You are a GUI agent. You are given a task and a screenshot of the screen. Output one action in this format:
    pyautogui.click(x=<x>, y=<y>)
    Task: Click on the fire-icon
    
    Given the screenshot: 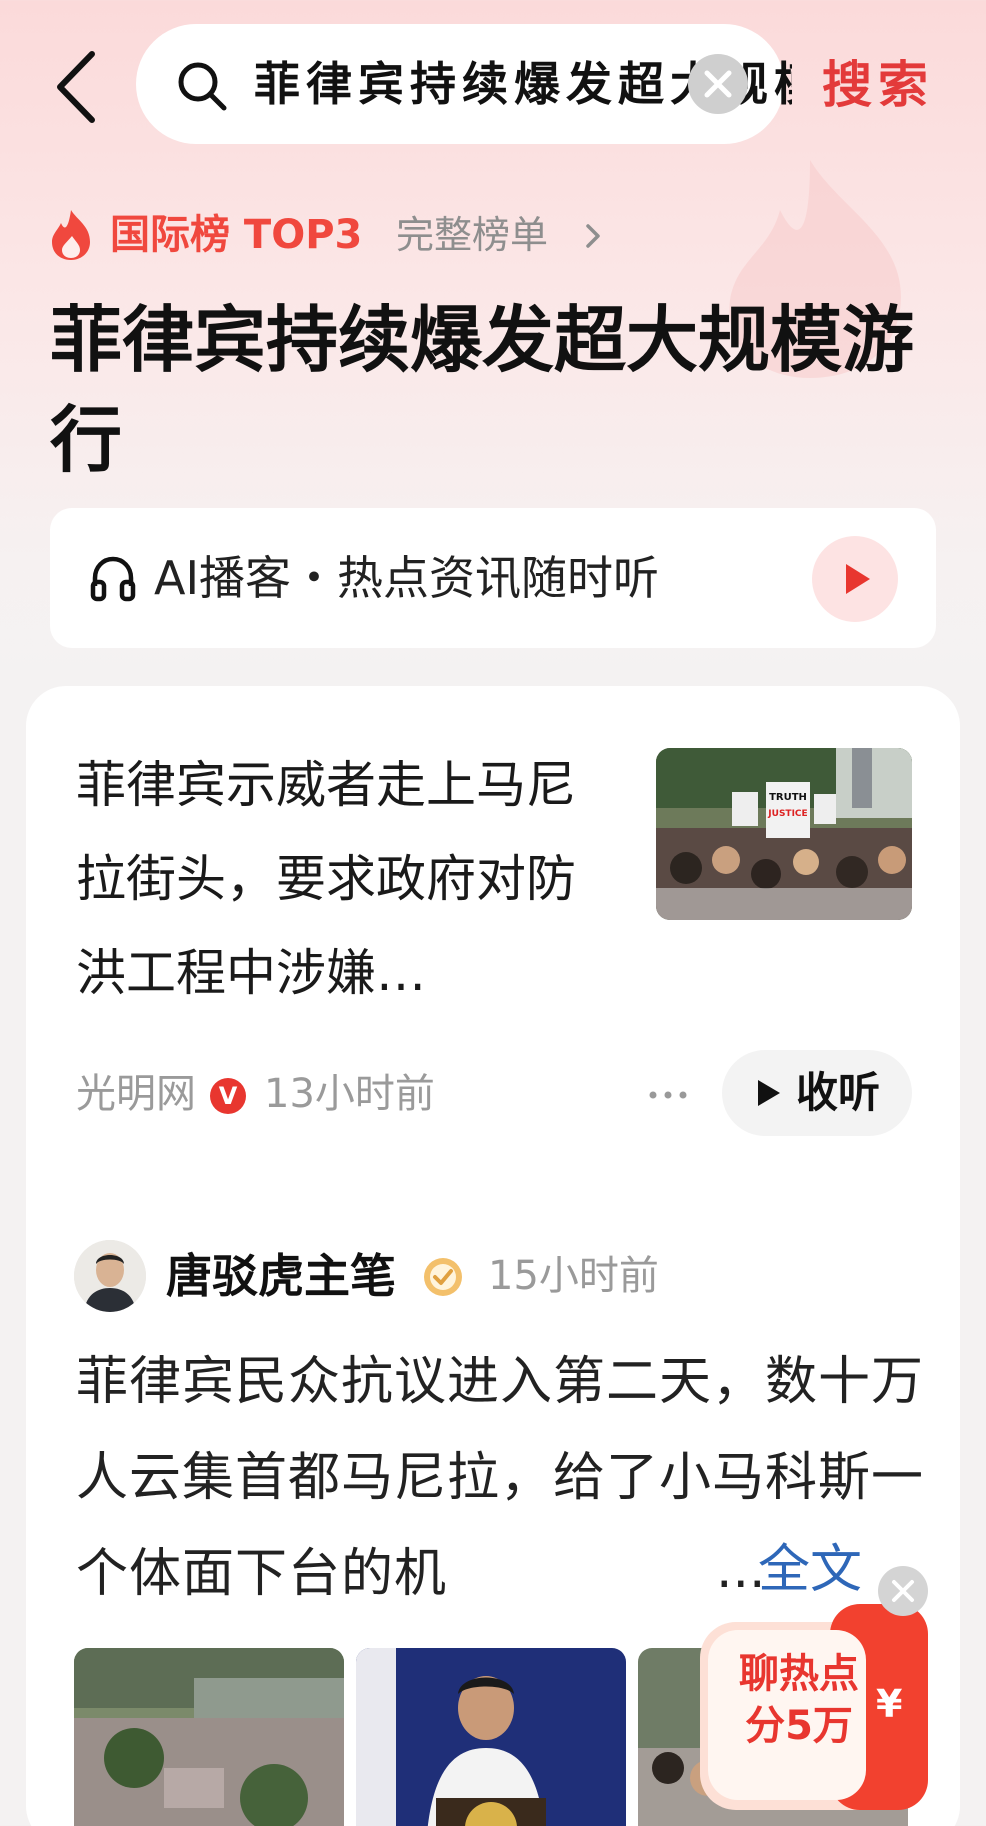 What is the action you would take?
    pyautogui.click(x=71, y=235)
    